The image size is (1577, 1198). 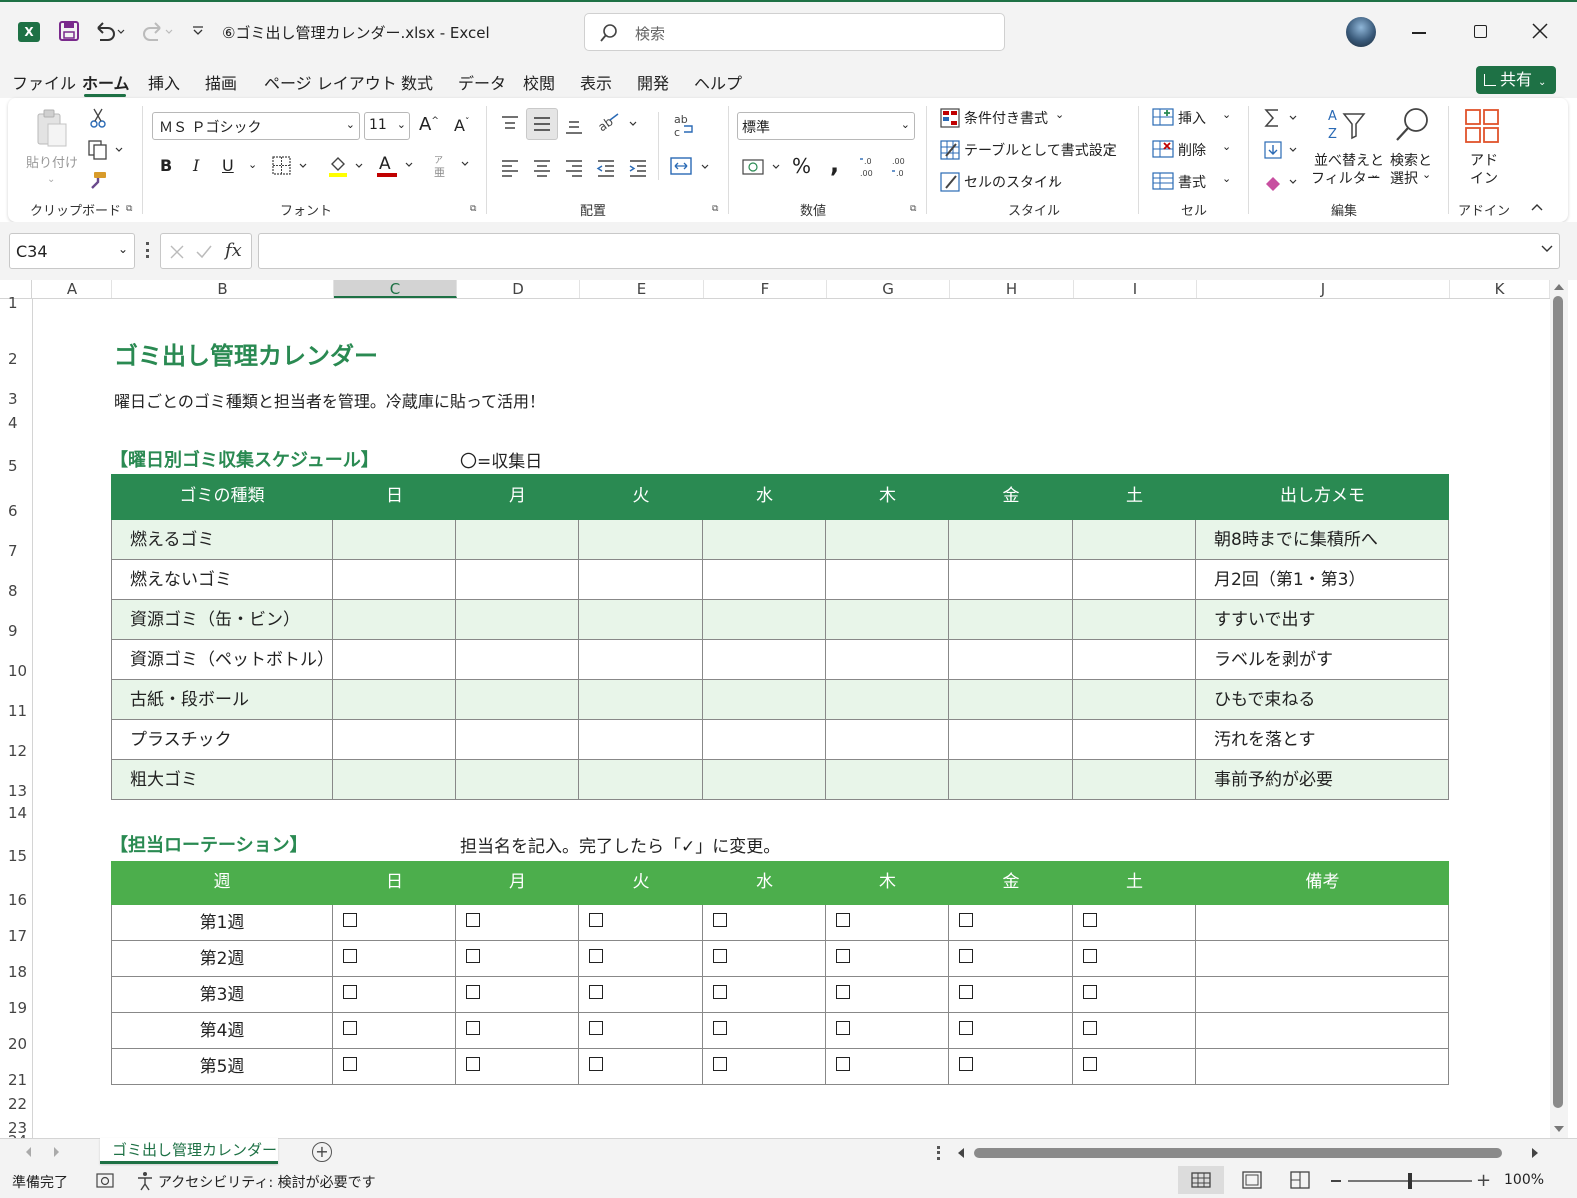 What do you see at coordinates (950, 118) in the screenshot?
I see `conditional-format-icon` at bounding box center [950, 118].